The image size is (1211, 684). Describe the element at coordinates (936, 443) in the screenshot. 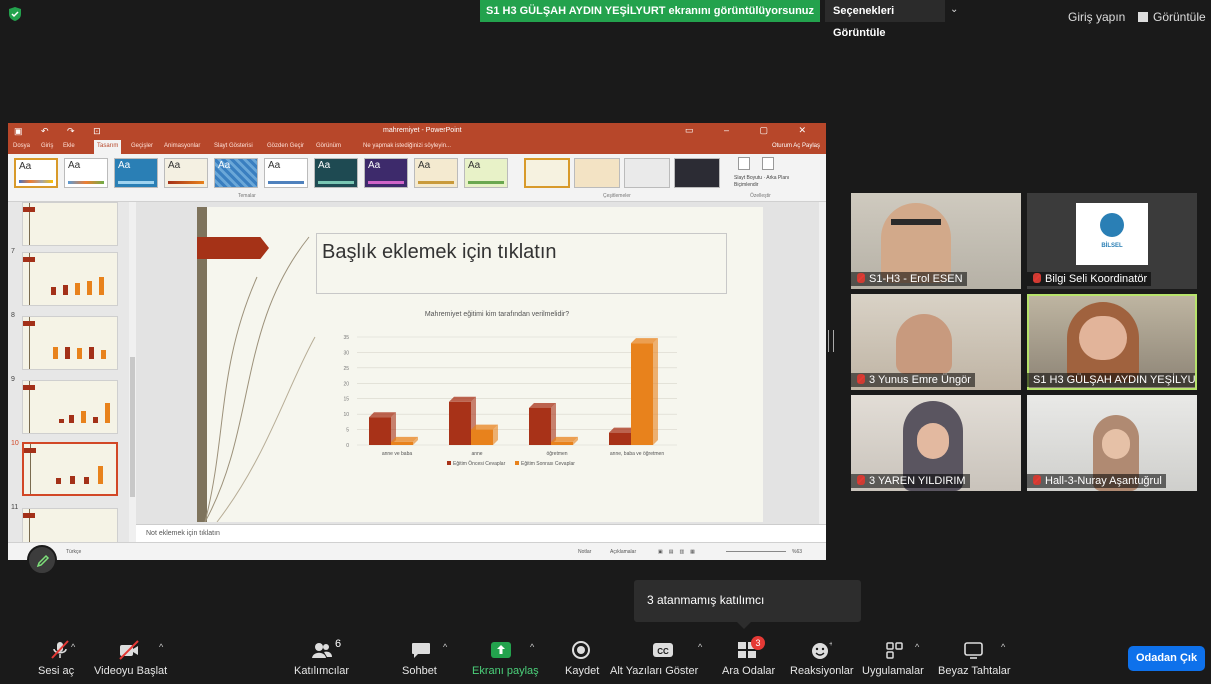

I see `video-tile: 3 YAREN YILDIRIM` at that location.